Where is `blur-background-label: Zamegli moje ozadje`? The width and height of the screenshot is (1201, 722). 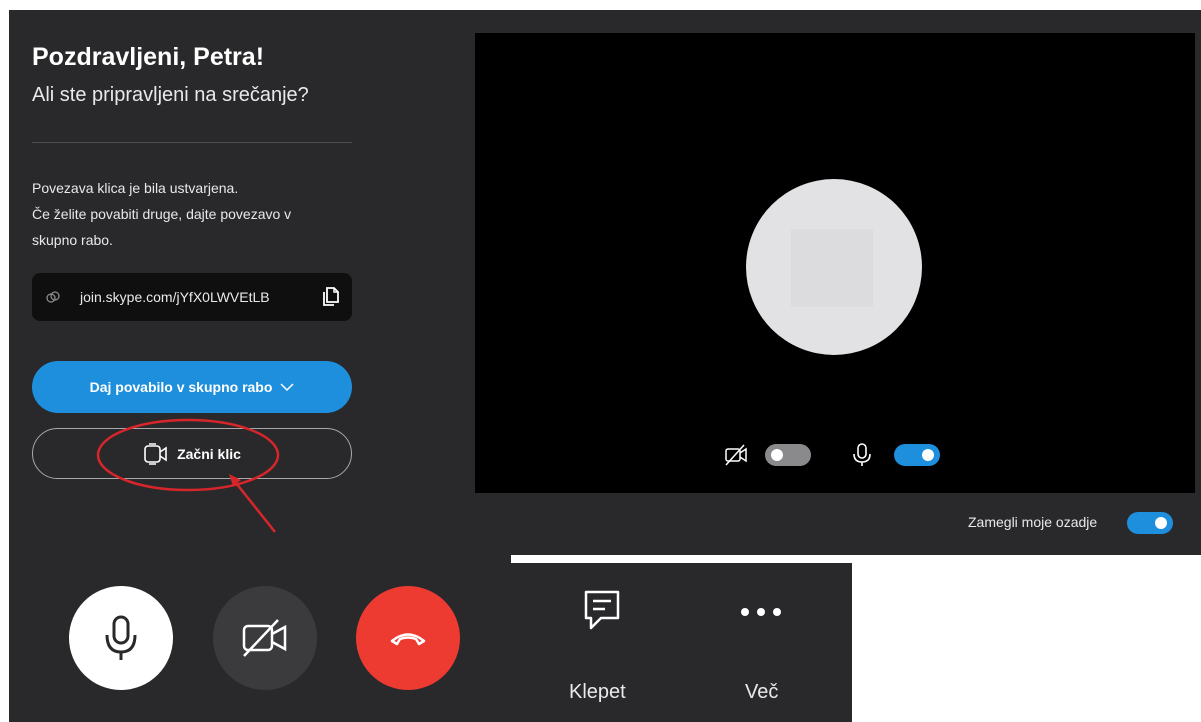 blur-background-label: Zamegli moje ozadje is located at coordinates (1033, 522).